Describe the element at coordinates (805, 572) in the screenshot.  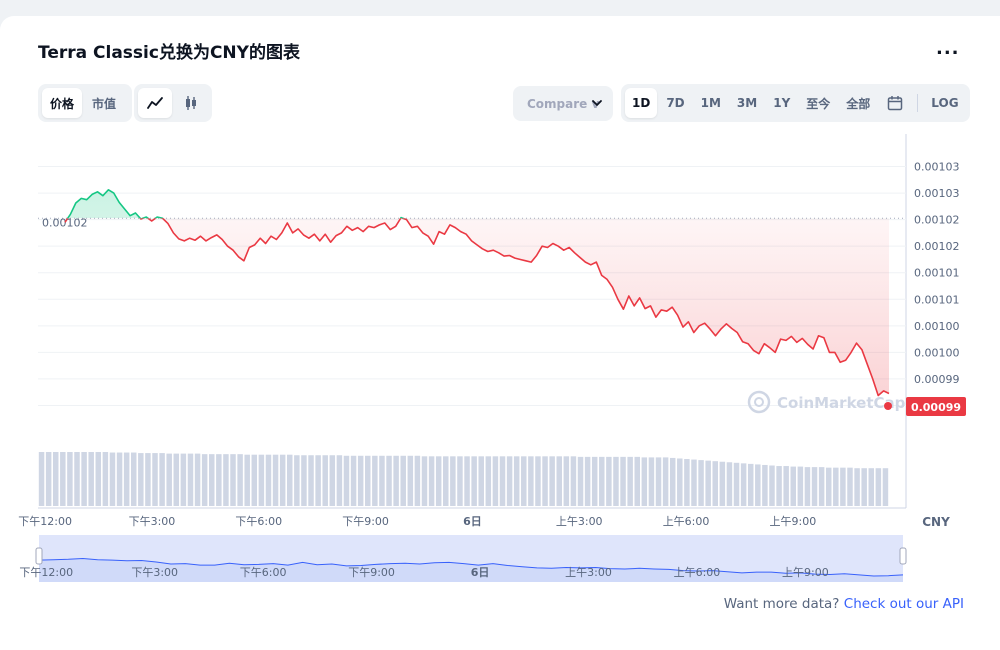
I see `navigator-tick-label: 上午9:00` at that location.